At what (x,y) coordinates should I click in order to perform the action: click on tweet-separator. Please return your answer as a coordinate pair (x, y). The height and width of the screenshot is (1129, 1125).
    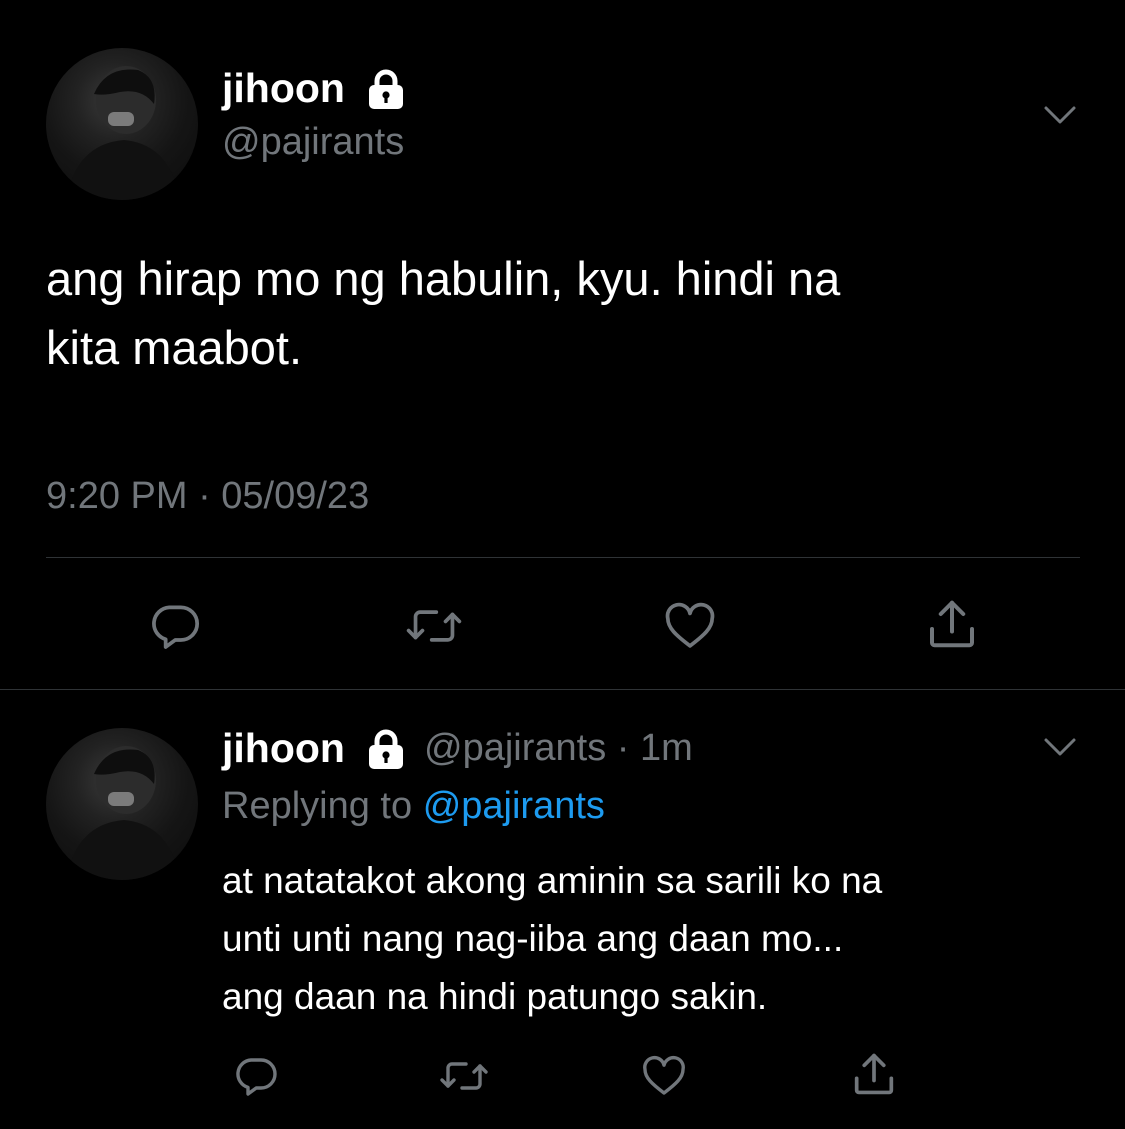
    Looking at the image, I should click on (562, 689).